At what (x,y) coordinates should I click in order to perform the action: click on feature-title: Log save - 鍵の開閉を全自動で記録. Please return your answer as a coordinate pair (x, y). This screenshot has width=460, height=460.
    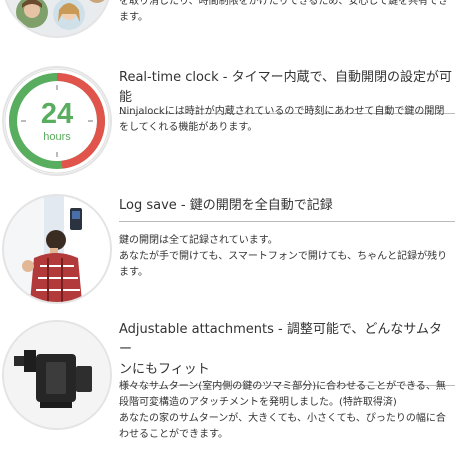
    Looking at the image, I should click on (287, 209).